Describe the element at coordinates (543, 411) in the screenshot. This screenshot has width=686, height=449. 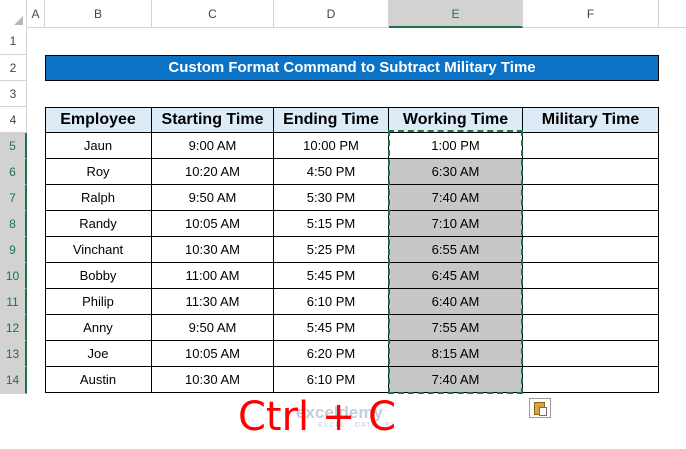
I see `document-icon` at that location.